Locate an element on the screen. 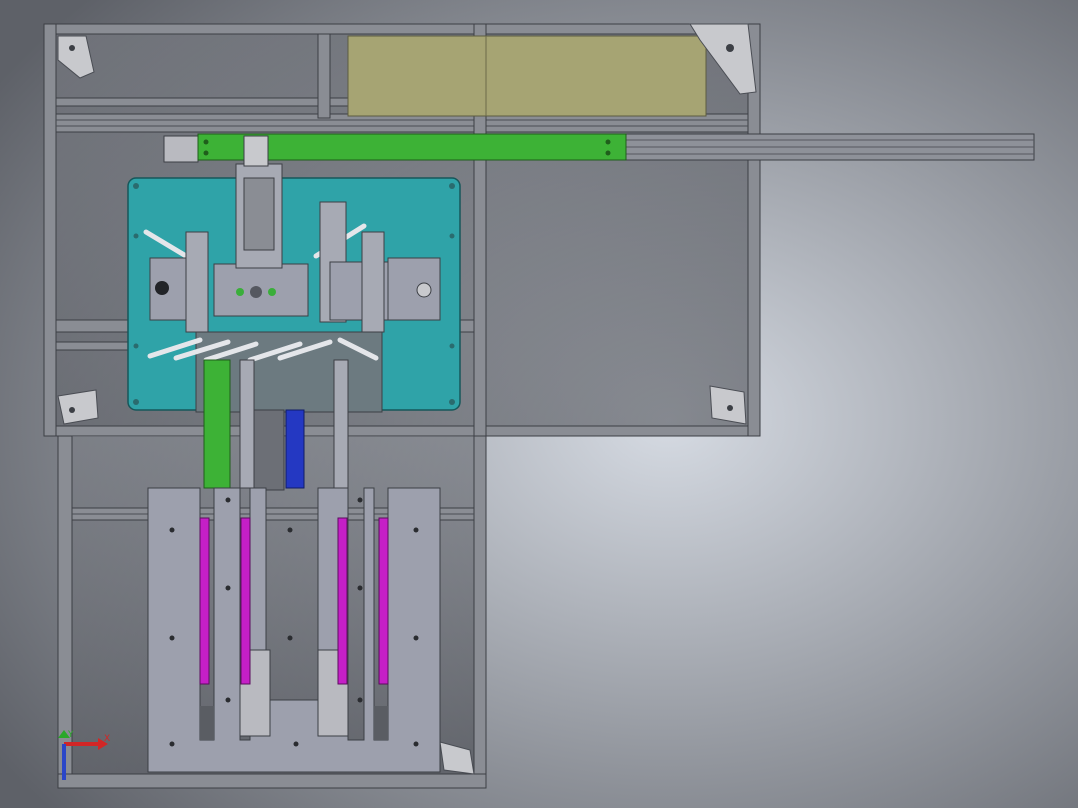  crossbar-upper is located at coordinates (402, 123).